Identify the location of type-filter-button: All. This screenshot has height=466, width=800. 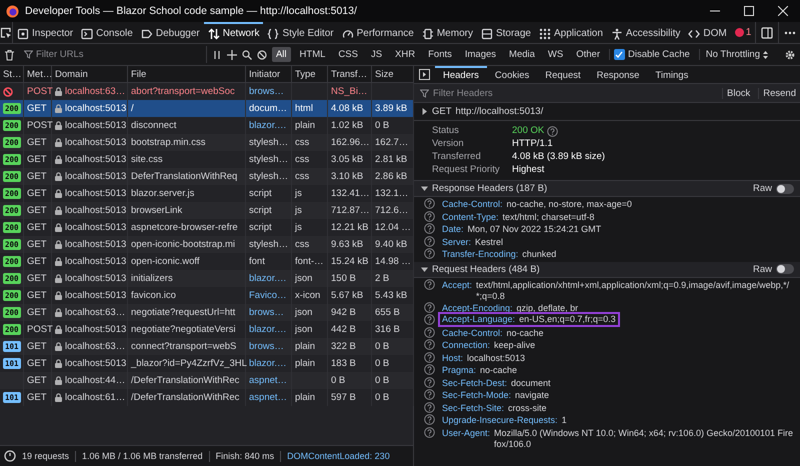
(281, 54).